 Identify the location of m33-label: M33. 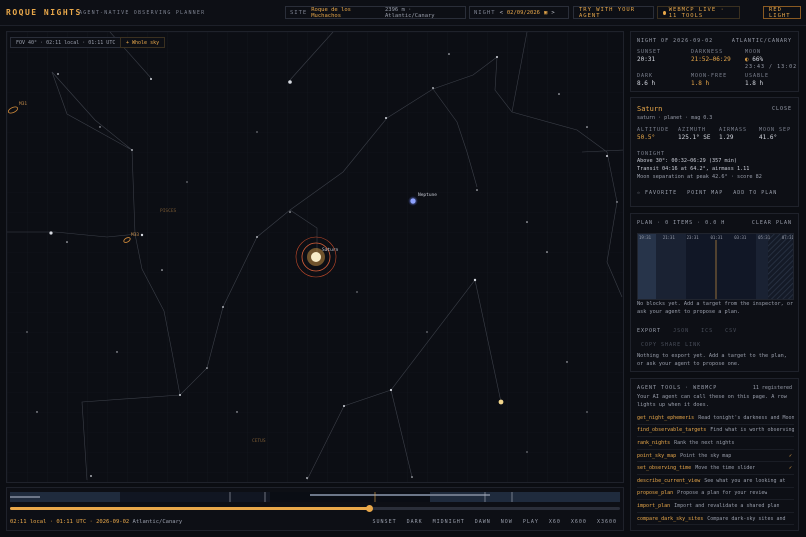
(135, 235).